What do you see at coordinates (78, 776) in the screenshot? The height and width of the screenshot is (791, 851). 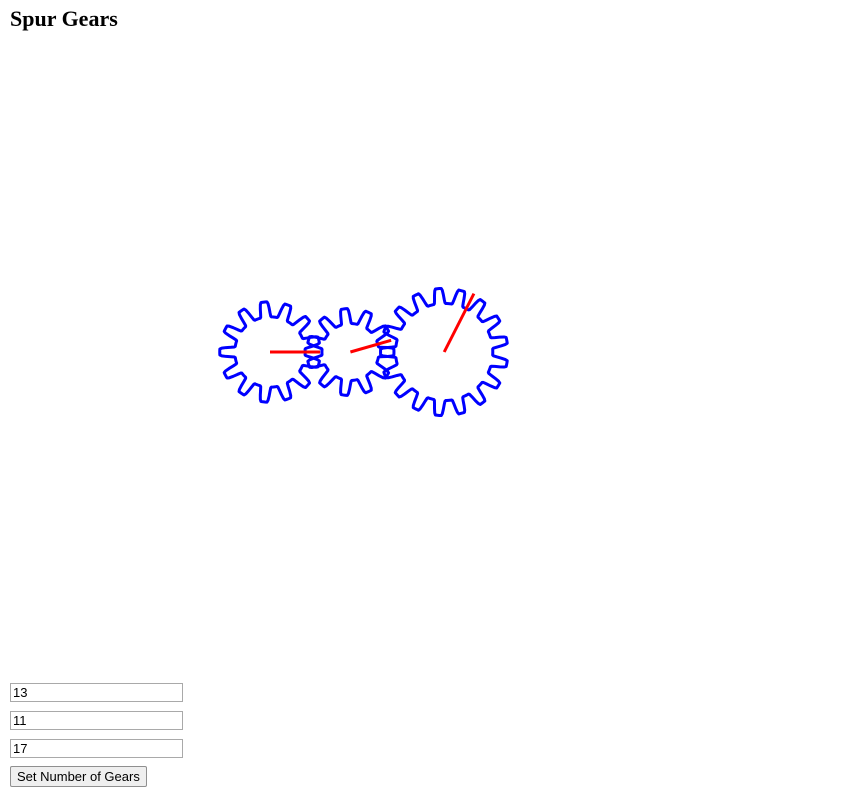 I see `set-number-of-gears-button: Set Number of Gears` at bounding box center [78, 776].